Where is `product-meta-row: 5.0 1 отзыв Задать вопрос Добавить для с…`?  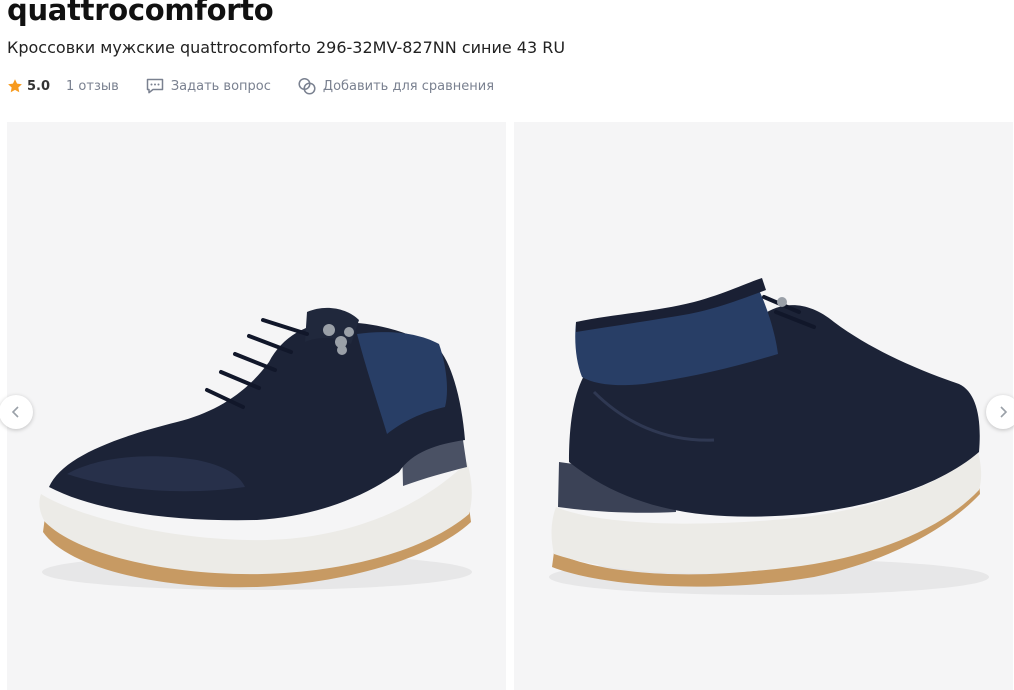
product-meta-row: 5.0 1 отзыв Задать вопрос Добавить для с… is located at coordinates (250, 86).